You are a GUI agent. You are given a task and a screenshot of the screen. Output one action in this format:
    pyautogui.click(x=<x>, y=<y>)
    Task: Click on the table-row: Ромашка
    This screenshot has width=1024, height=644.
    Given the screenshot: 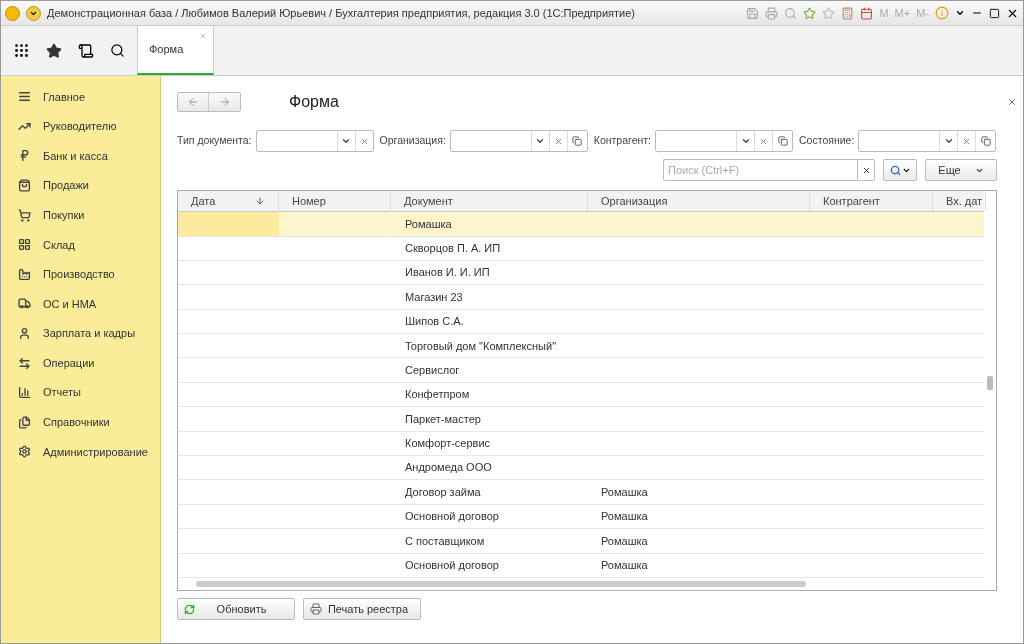 What is the action you would take?
    pyautogui.click(x=581, y=224)
    